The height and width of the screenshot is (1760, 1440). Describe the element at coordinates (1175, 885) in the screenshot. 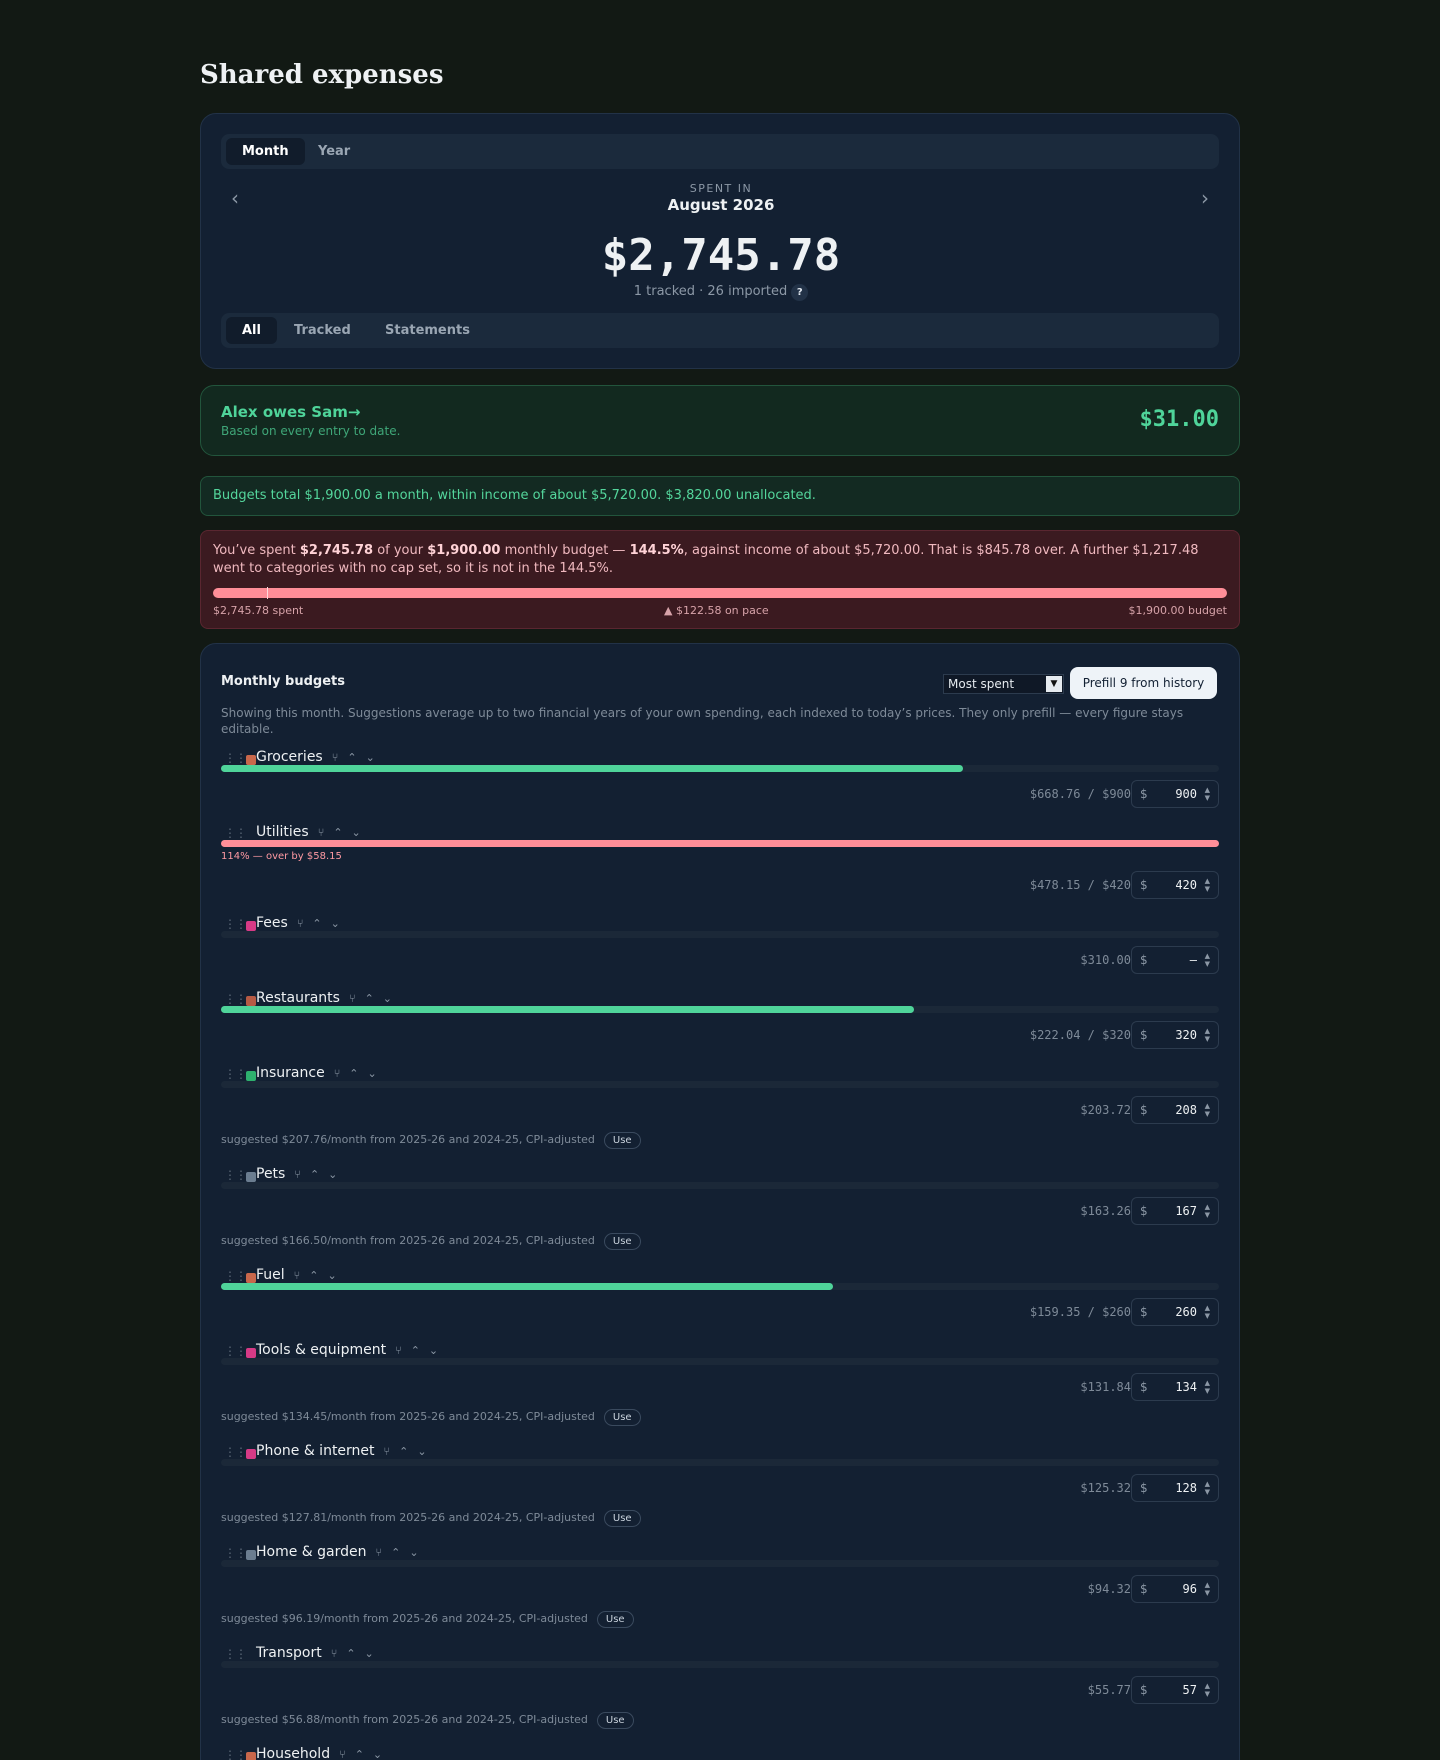

I see `budget-amount-input: $420 ▲ ▼` at that location.